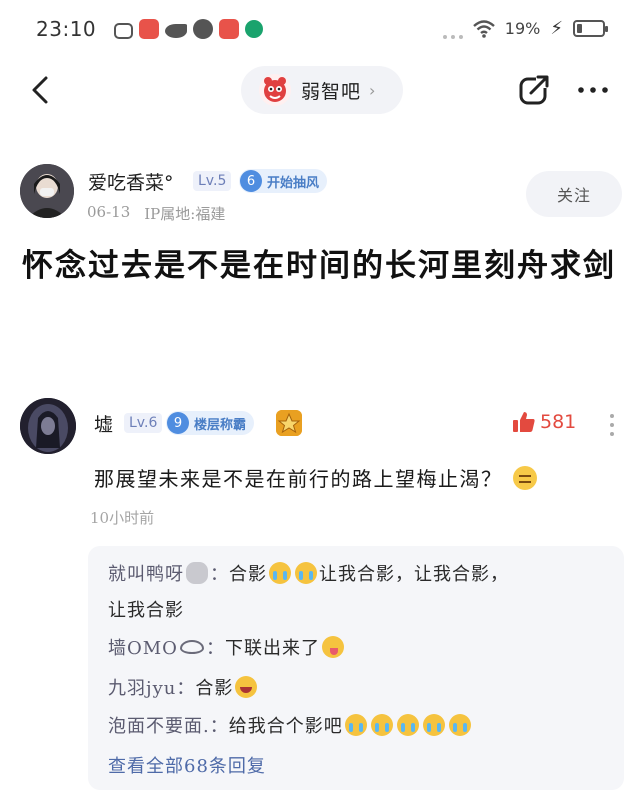 Image resolution: width=643 pixels, height=800 pixels. What do you see at coordinates (191, 647) in the screenshot?
I see `eye-emoji-icon` at bounding box center [191, 647].